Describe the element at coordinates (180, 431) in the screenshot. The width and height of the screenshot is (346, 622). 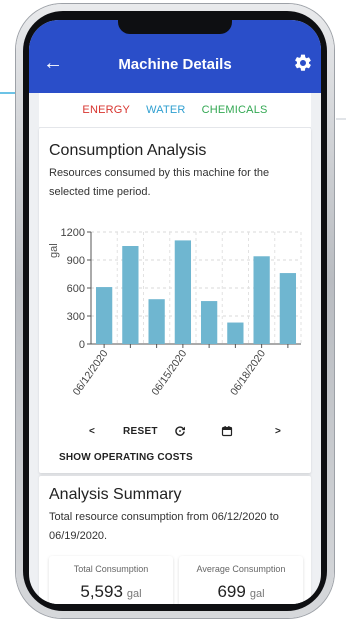
I see `refresh-icon` at that location.